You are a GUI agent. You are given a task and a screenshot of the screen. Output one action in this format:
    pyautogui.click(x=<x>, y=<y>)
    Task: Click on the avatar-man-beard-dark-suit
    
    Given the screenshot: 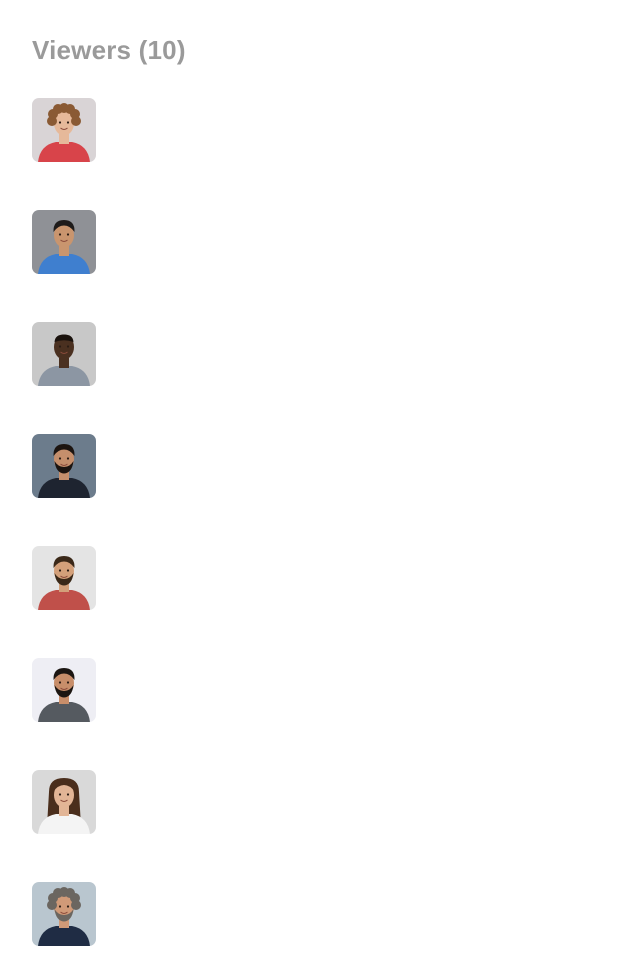 What is the action you would take?
    pyautogui.click(x=64, y=466)
    